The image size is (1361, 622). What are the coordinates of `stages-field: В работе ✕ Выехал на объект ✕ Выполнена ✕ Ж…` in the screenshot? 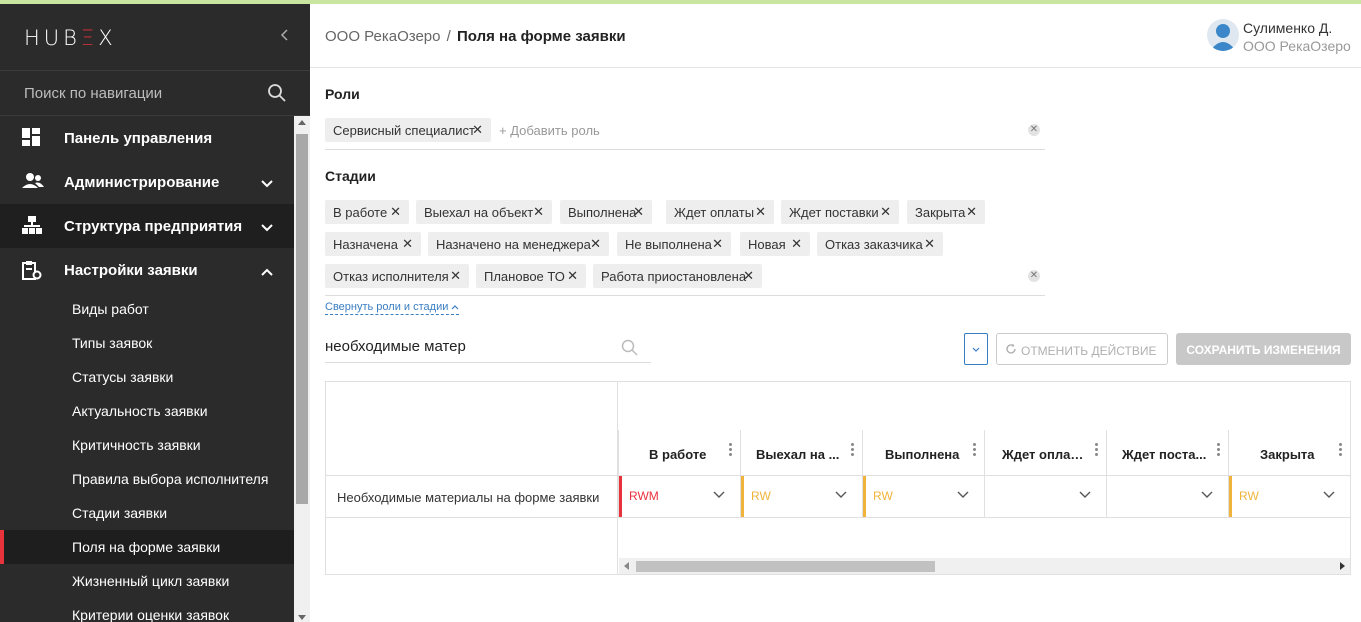 It's located at (685, 245).